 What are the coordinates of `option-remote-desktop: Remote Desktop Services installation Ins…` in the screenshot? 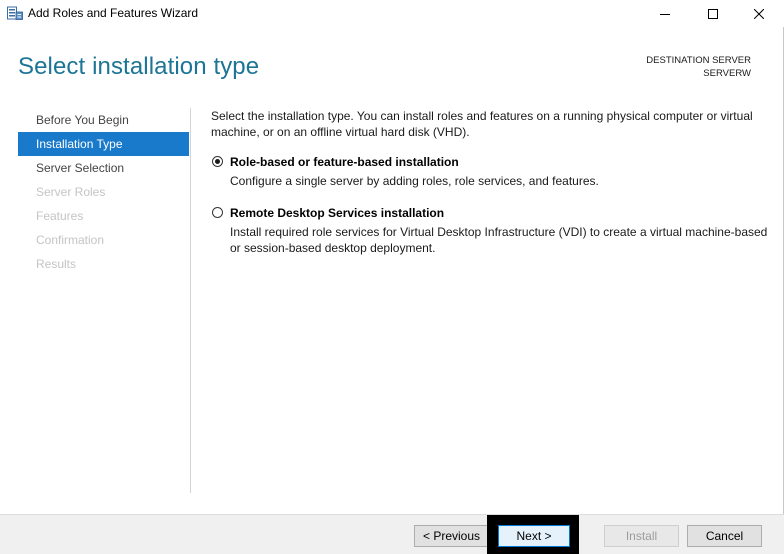 It's located at (491, 230).